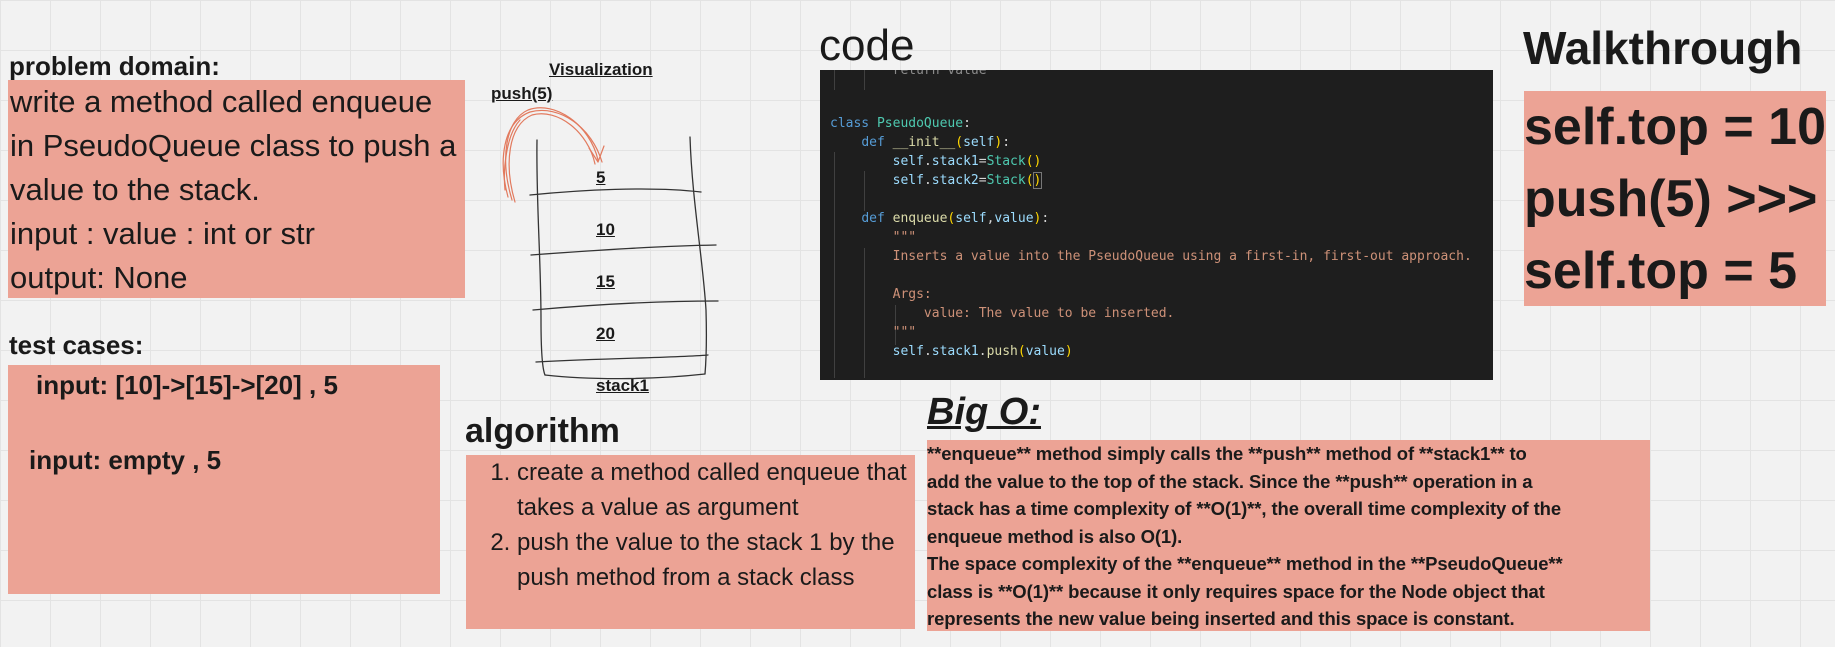  What do you see at coordinates (881, 294) in the screenshot?
I see `code-line: Args:` at bounding box center [881, 294].